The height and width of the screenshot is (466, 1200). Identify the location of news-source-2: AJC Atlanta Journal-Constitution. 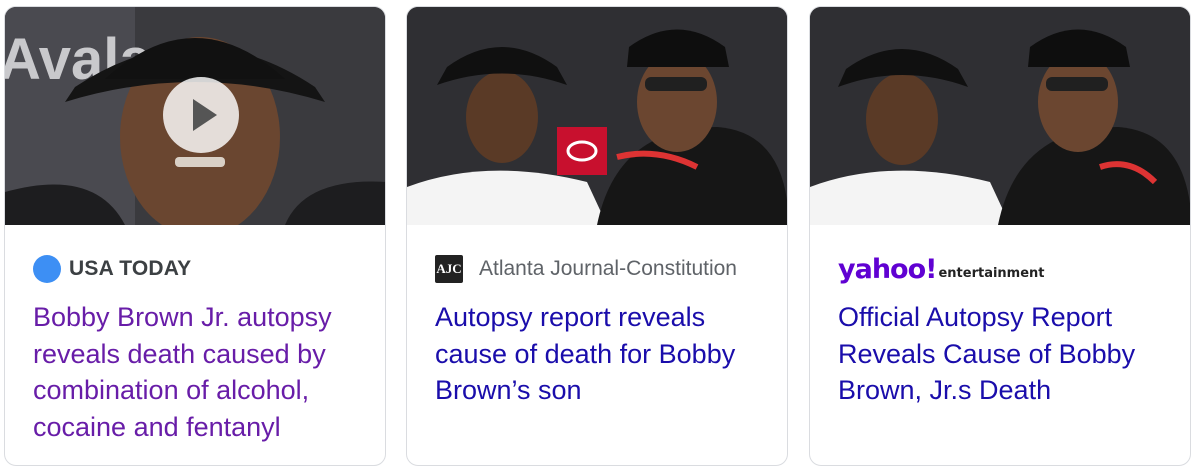
(586, 269).